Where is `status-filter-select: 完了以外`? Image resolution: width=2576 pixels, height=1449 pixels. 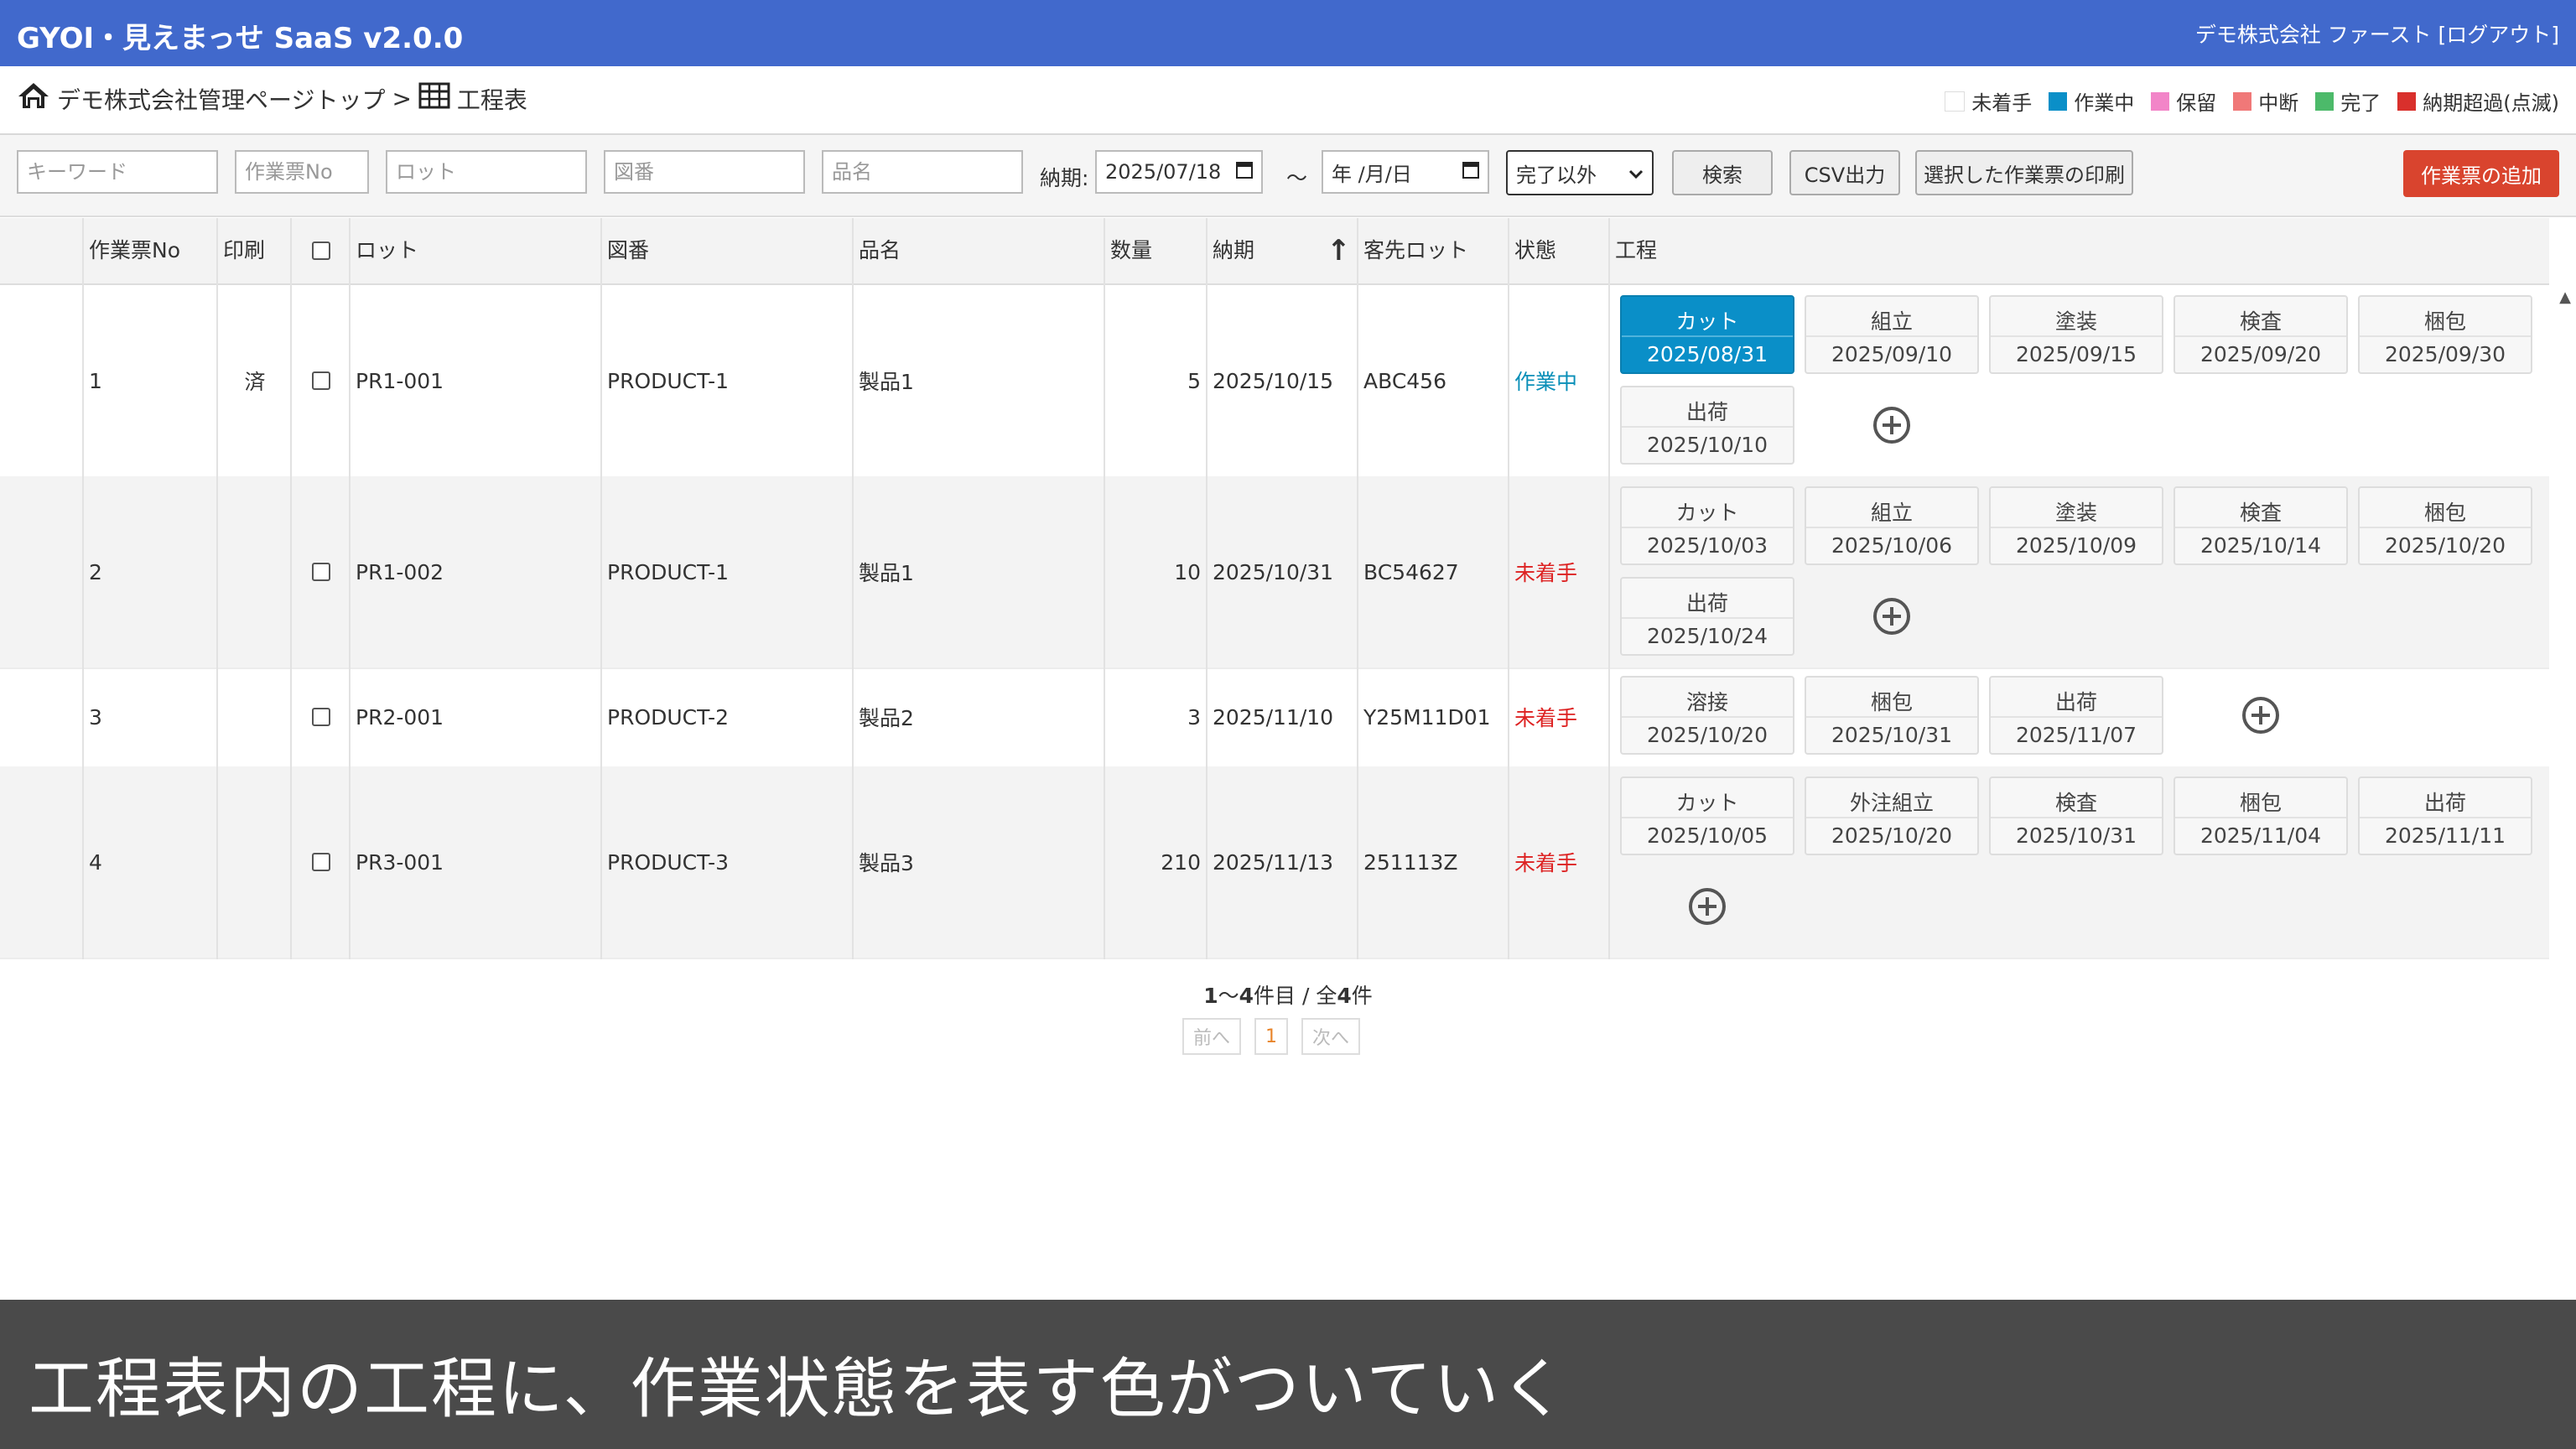
status-filter-select: 完了以外 is located at coordinates (1580, 172).